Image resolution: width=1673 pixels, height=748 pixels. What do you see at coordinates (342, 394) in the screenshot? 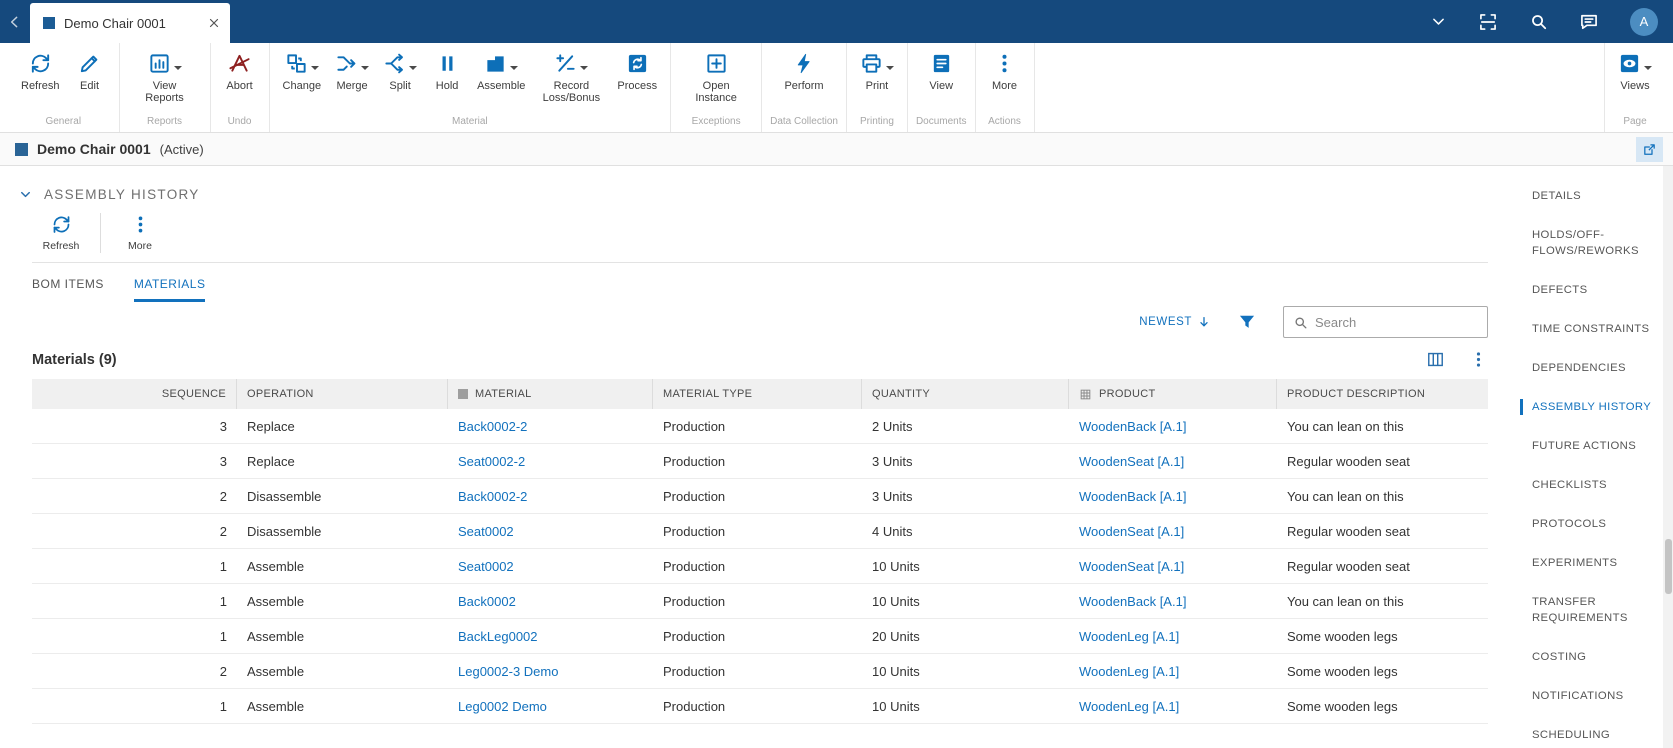
I see `column-header-operation: OPERATION` at bounding box center [342, 394].